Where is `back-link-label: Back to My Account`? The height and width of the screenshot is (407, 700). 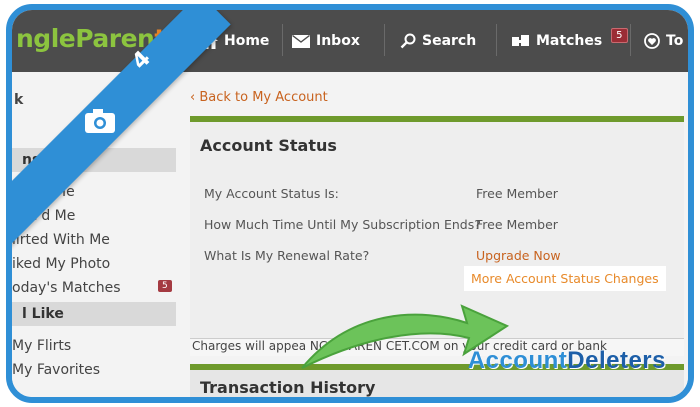 back-link-label: Back to My Account is located at coordinates (263, 97).